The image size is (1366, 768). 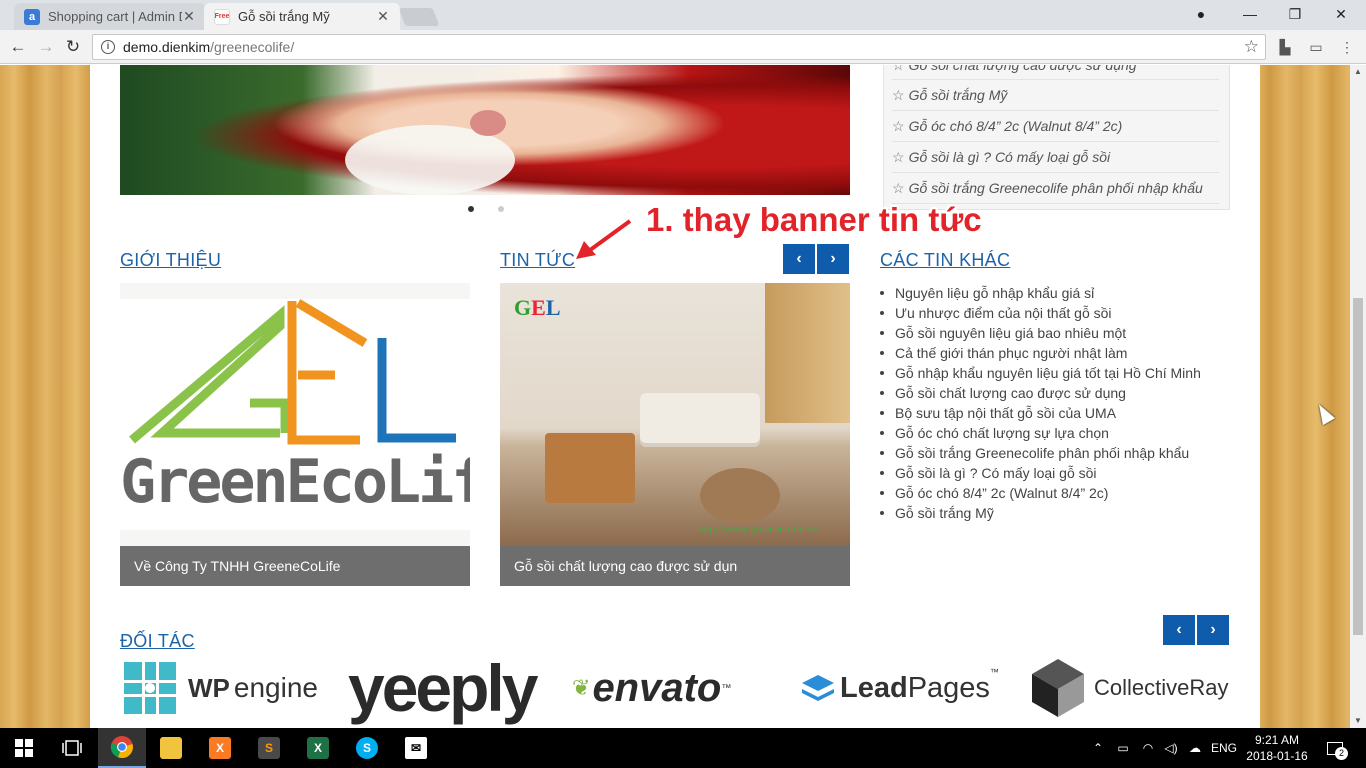 What do you see at coordinates (157, 641) in the screenshot?
I see `section-title-partners: ĐỐI TÁC` at bounding box center [157, 641].